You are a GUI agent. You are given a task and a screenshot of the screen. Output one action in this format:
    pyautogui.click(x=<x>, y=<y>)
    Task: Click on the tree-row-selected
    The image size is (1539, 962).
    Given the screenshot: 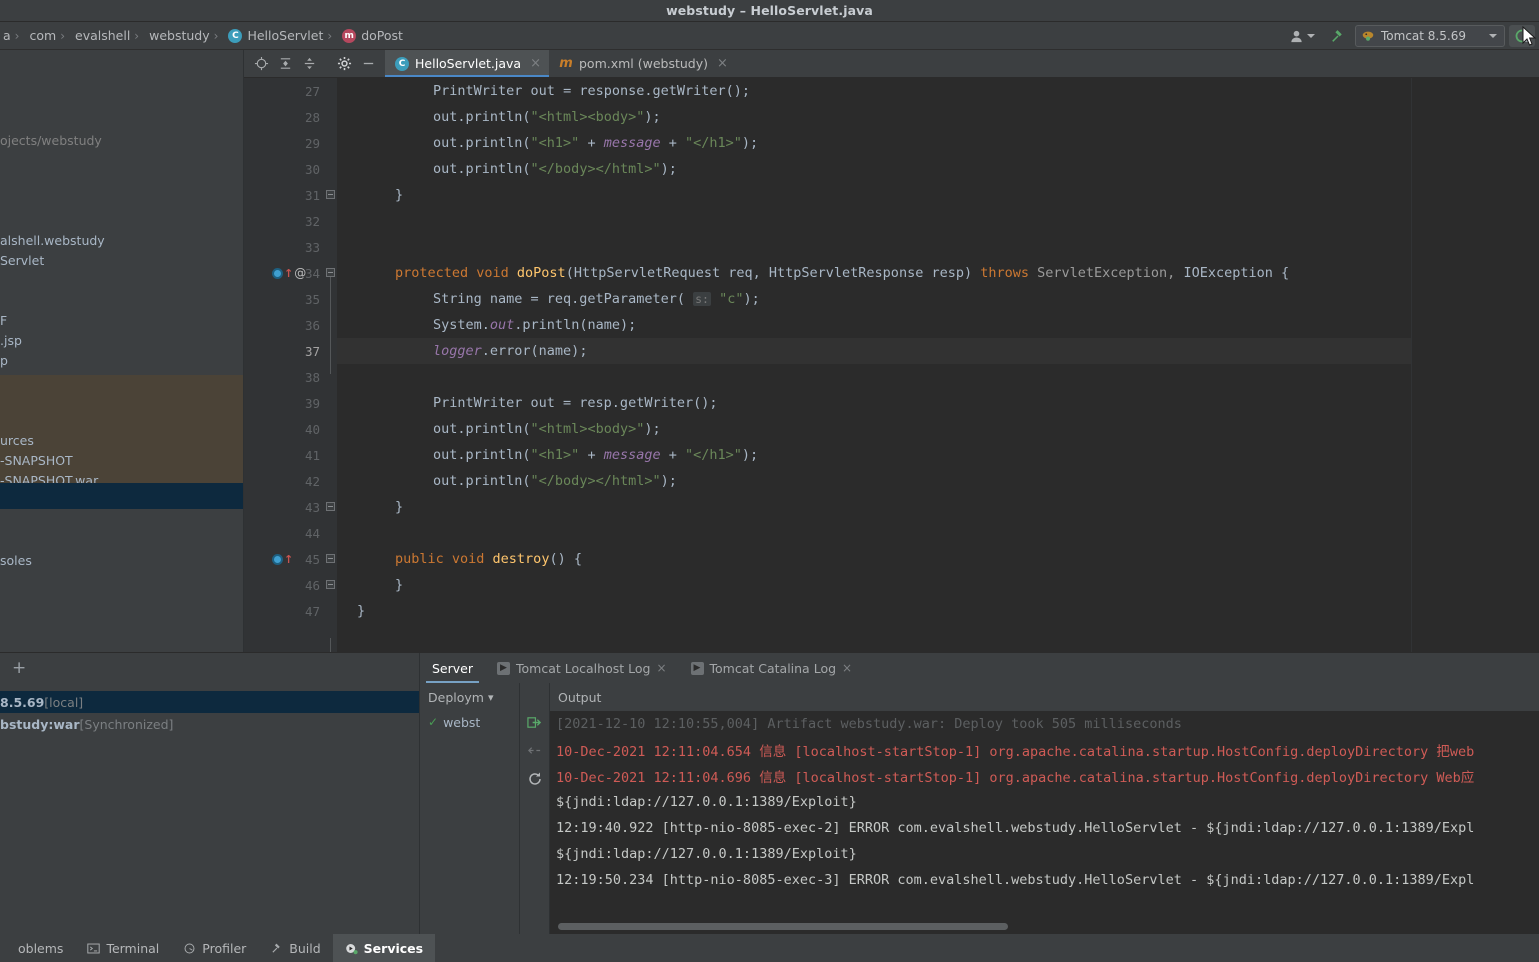 What is the action you would take?
    pyautogui.click(x=121, y=496)
    